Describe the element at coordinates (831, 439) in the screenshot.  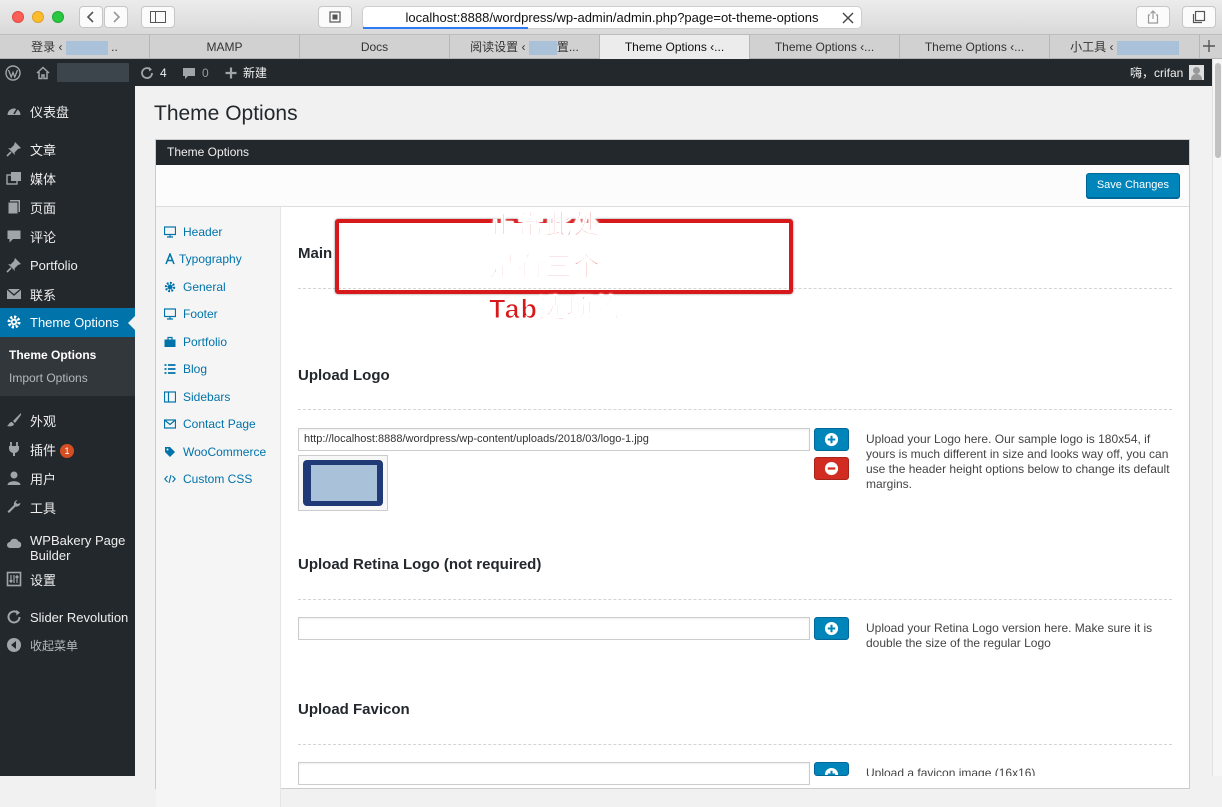
I see `upload-logo-button` at that location.